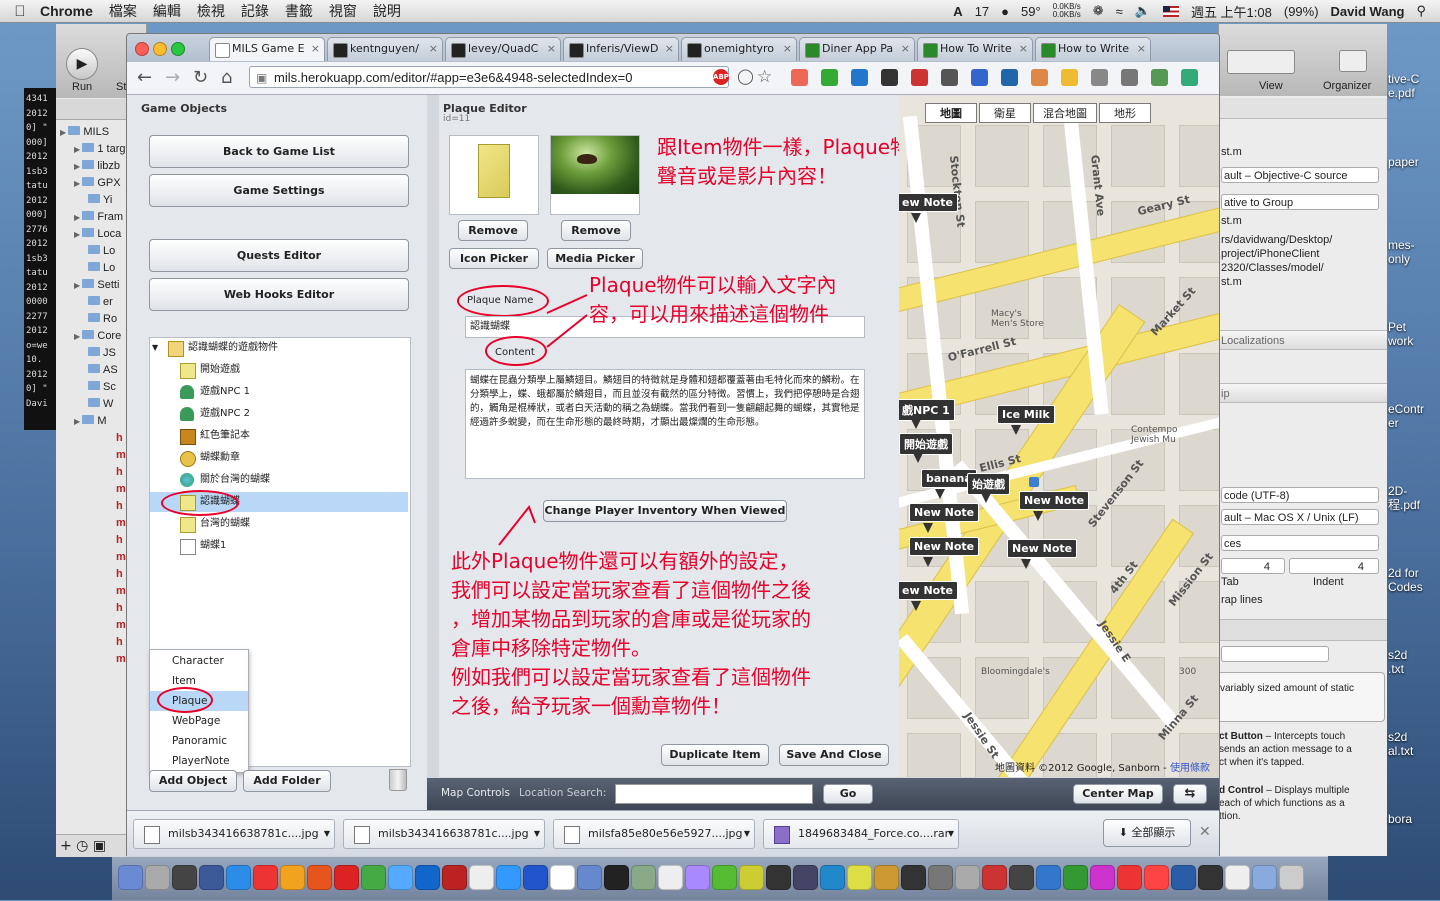  What do you see at coordinates (745, 76) in the screenshot?
I see `bulb-icon: ◯` at bounding box center [745, 76].